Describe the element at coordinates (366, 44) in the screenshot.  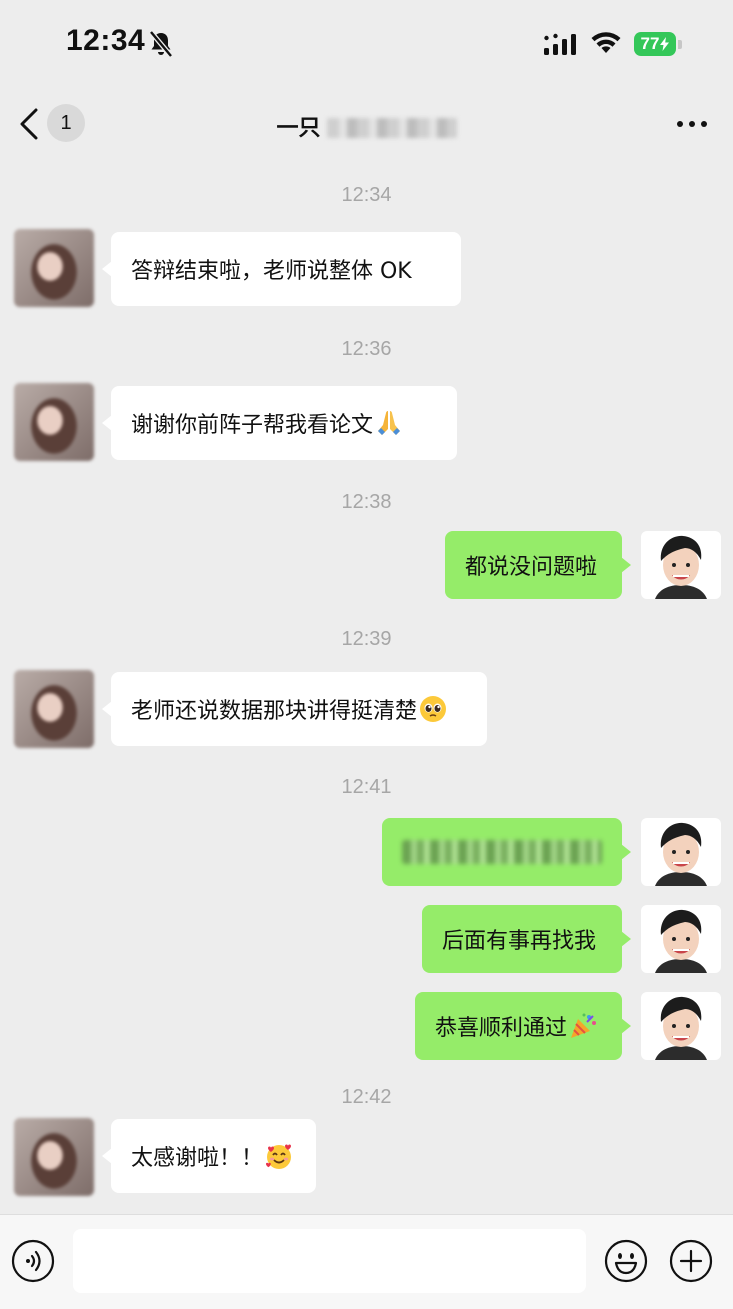
I see `status-bar: 12:34 77` at that location.